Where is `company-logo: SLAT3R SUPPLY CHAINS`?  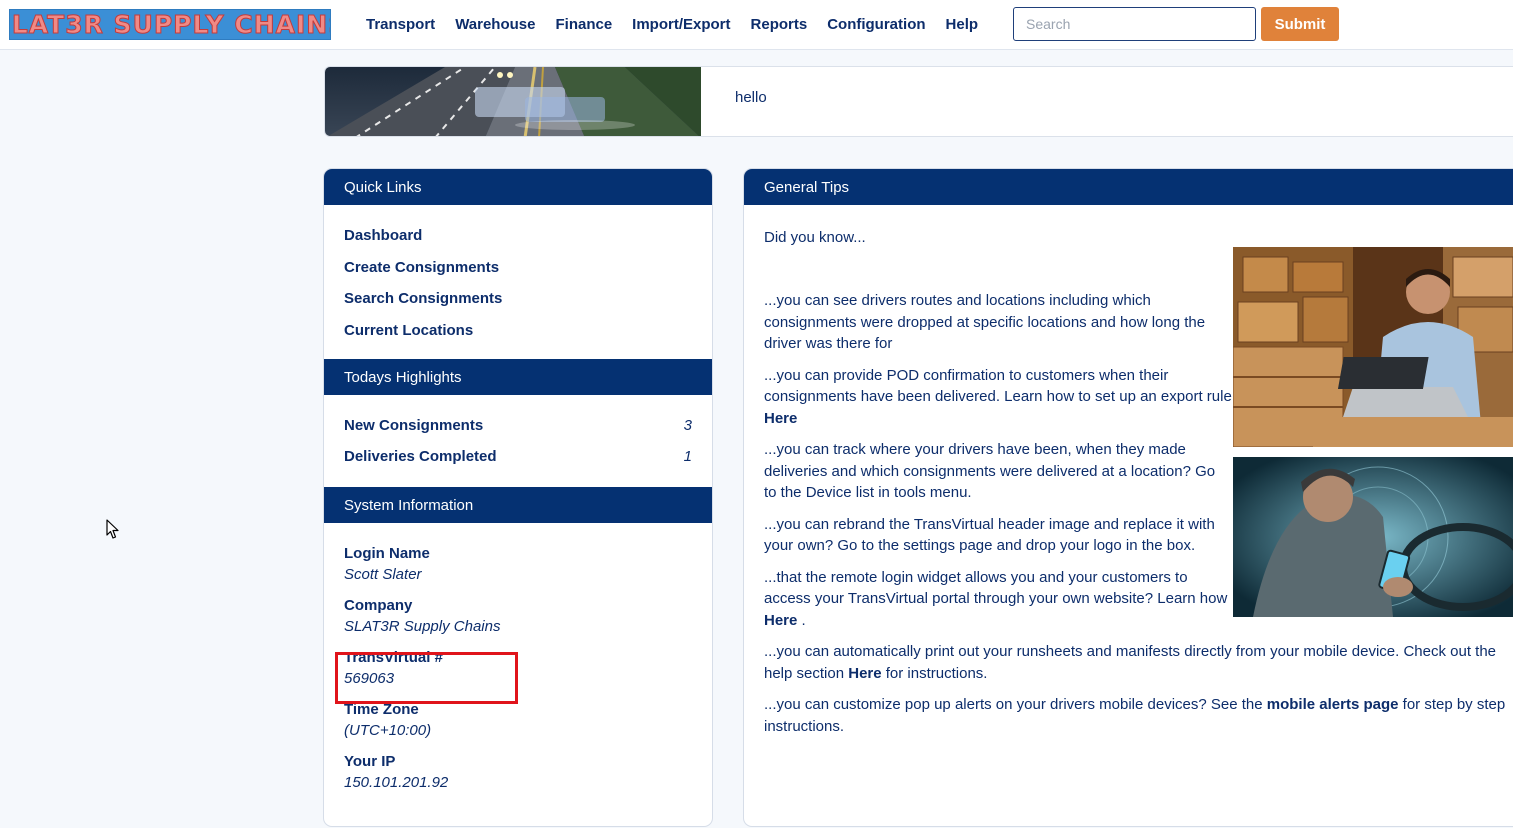
company-logo: SLAT3R SUPPLY CHAINS is located at coordinates (170, 24).